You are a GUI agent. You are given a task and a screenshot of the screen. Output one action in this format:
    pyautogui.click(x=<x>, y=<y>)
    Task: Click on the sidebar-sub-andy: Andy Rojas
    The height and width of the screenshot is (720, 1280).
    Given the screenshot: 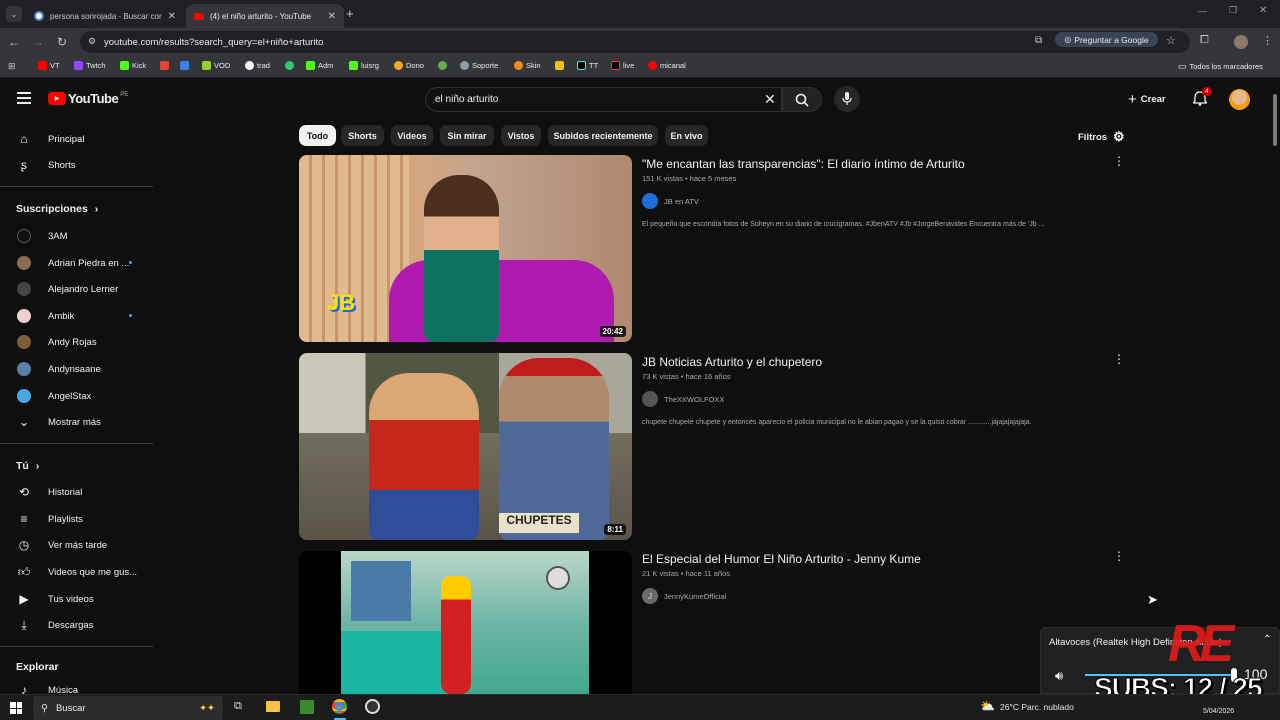 What is the action you would take?
    pyautogui.click(x=56, y=342)
    